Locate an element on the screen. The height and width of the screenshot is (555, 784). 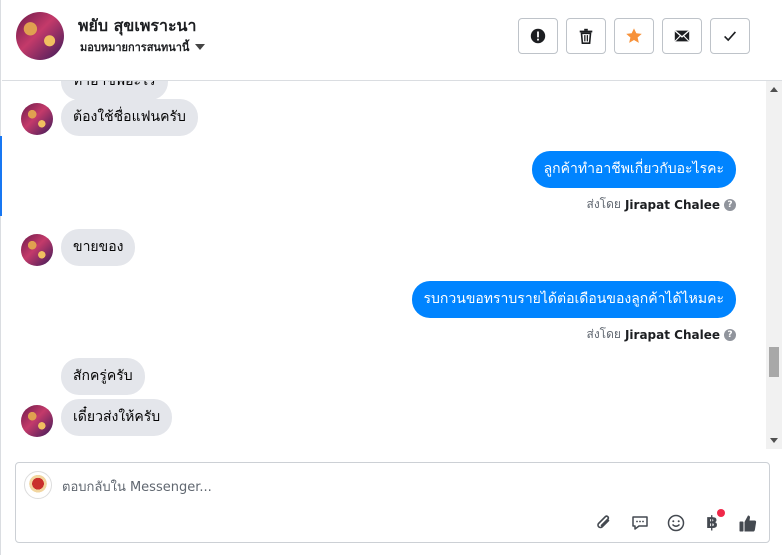
saved-replies-button is located at coordinates (640, 523).